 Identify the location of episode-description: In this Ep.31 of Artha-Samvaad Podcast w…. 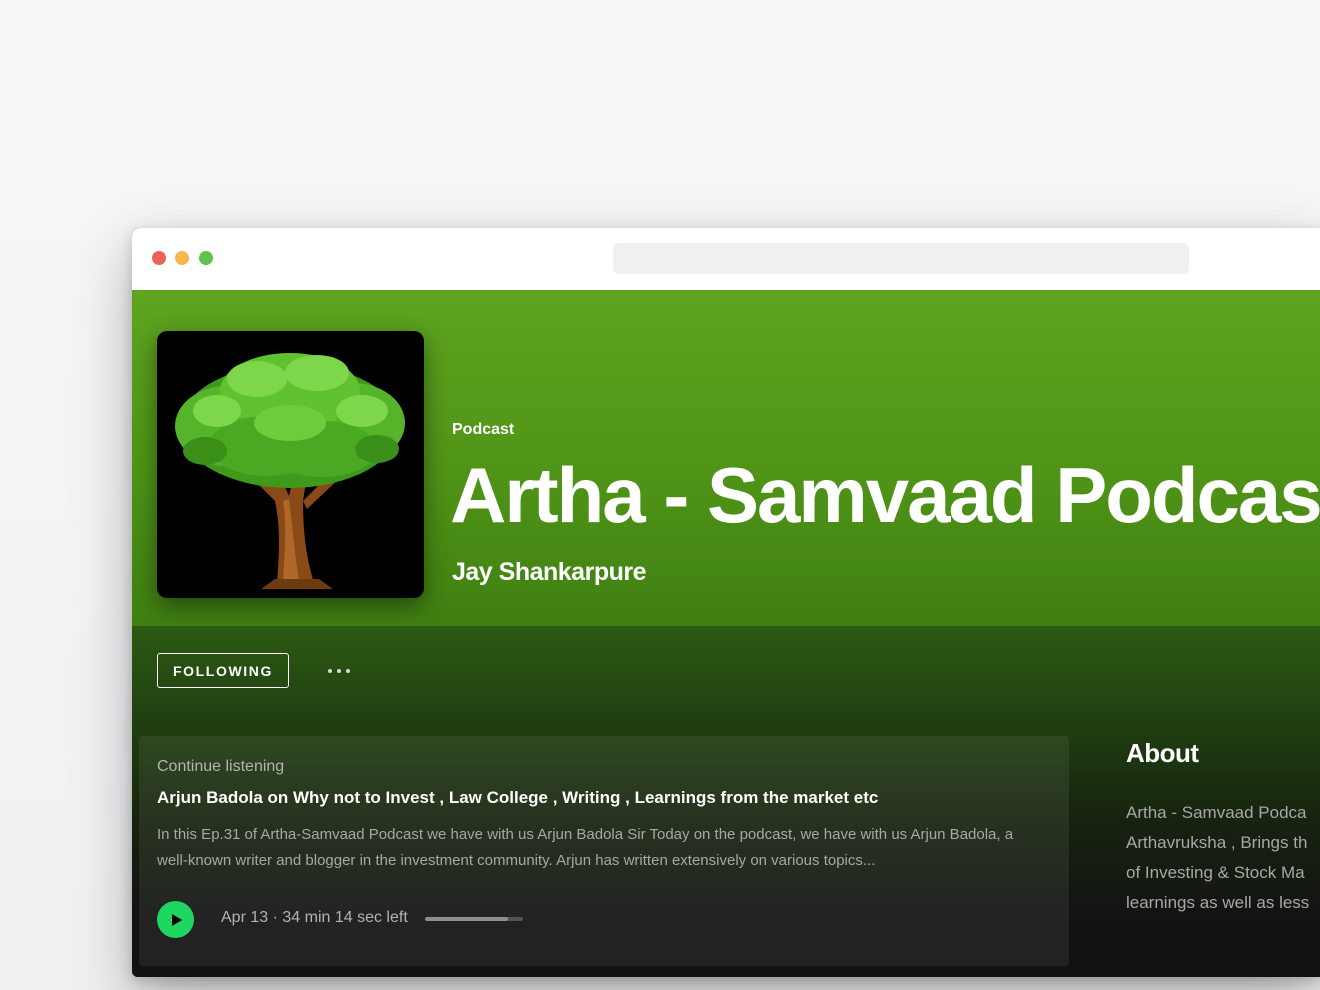
(585, 847).